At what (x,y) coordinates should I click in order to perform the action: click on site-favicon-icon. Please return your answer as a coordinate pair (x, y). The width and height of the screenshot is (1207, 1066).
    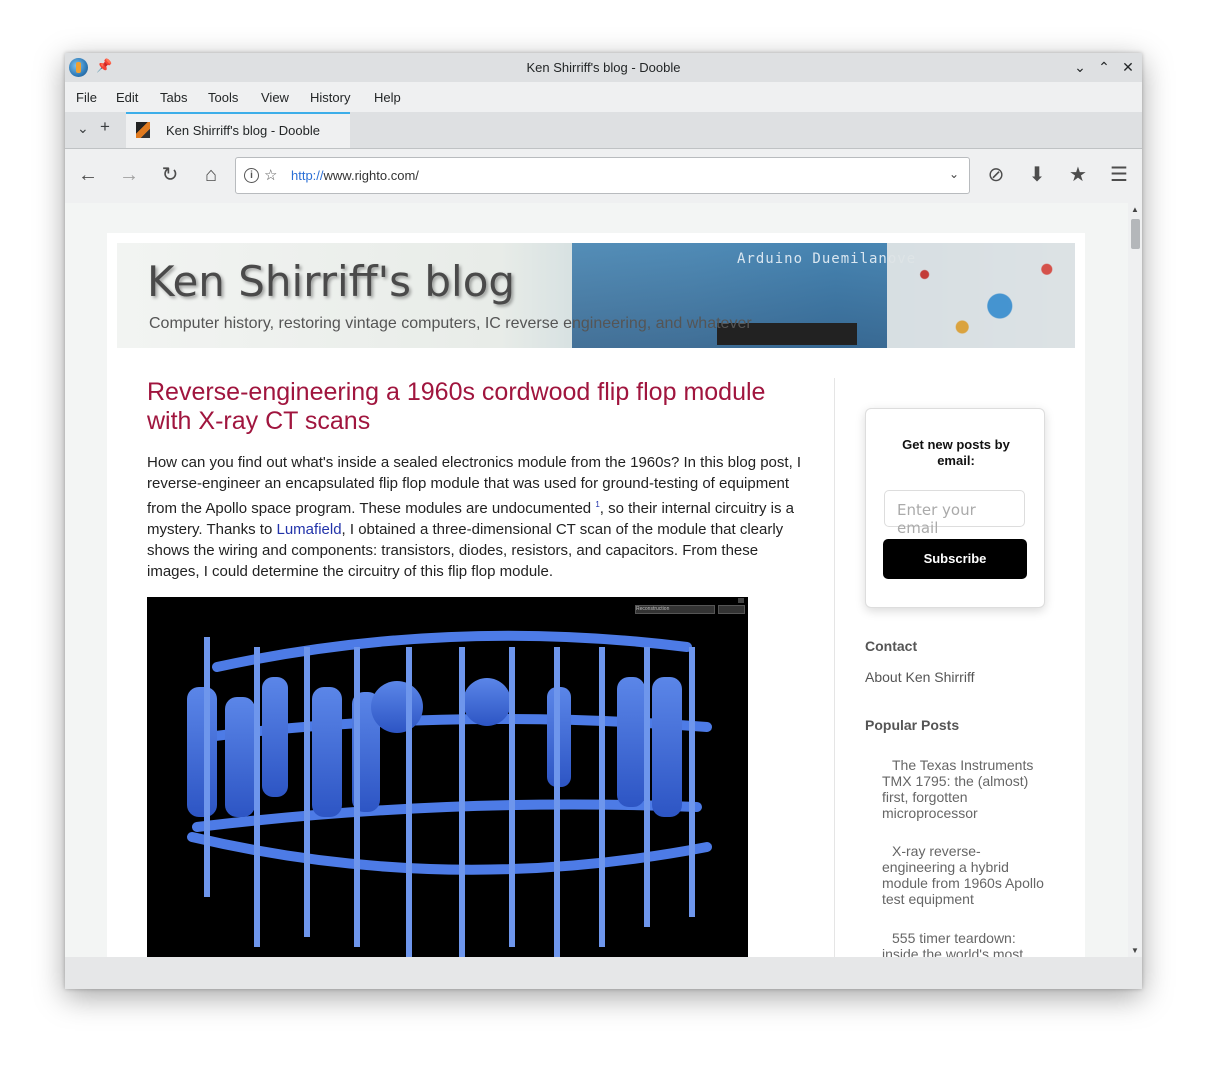
    Looking at the image, I should click on (143, 130).